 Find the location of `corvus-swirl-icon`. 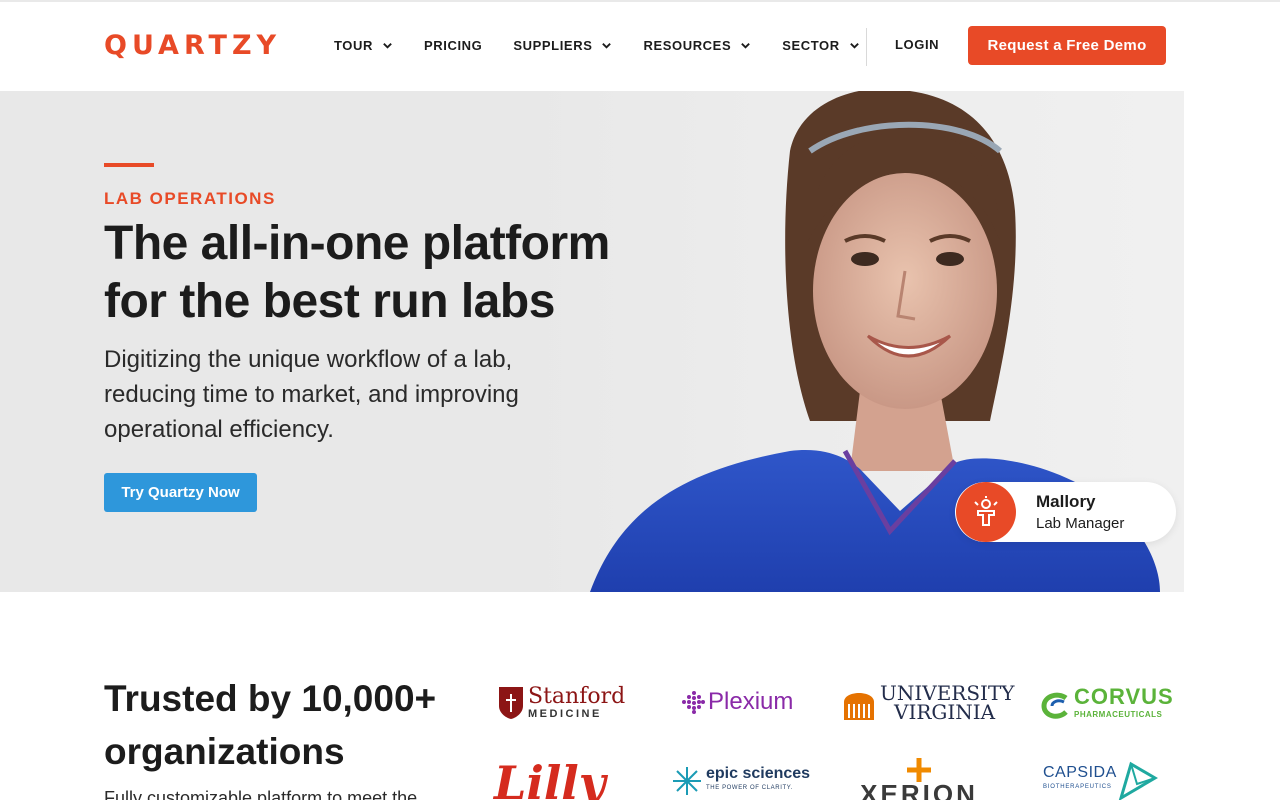

corvus-swirl-icon is located at coordinates (1054, 705).